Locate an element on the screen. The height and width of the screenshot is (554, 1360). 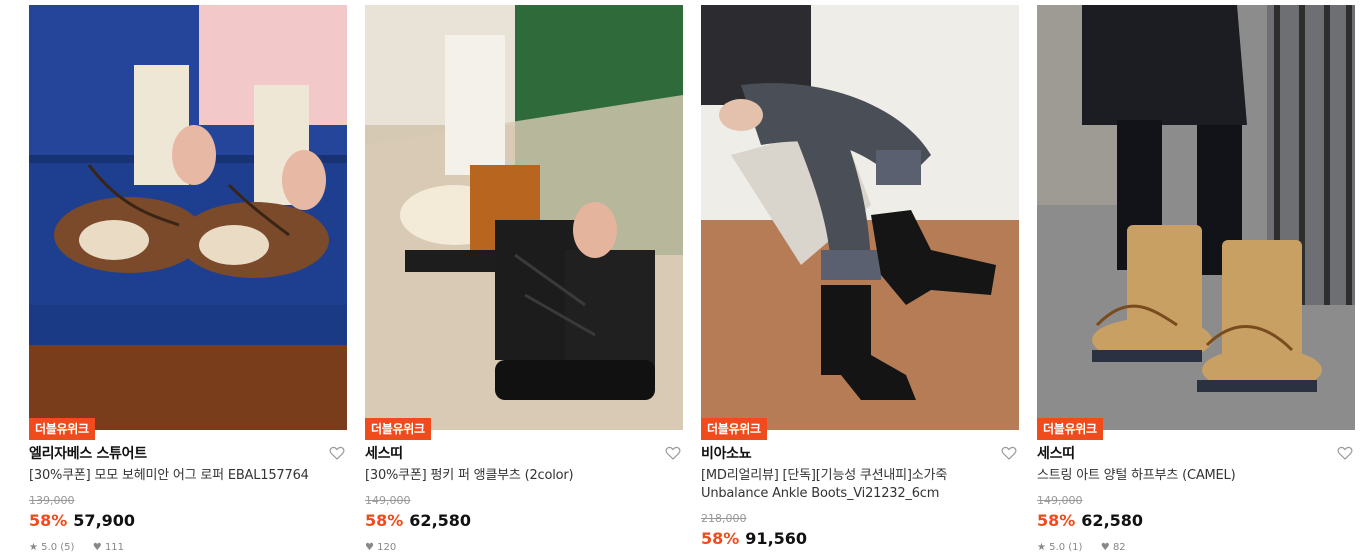
rating-text: 5.0 (1) is located at coordinates (1066, 547).